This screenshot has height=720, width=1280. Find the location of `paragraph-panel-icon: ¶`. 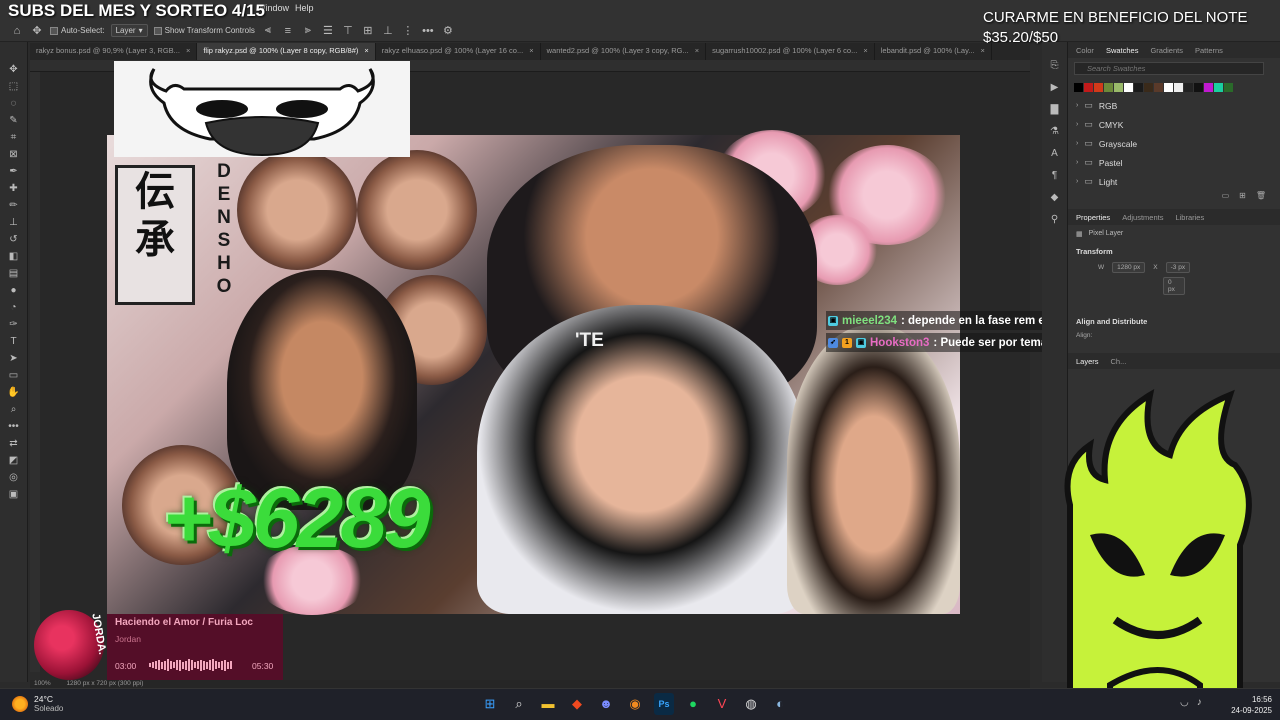

paragraph-panel-icon: ¶ is located at coordinates (1055, 175).